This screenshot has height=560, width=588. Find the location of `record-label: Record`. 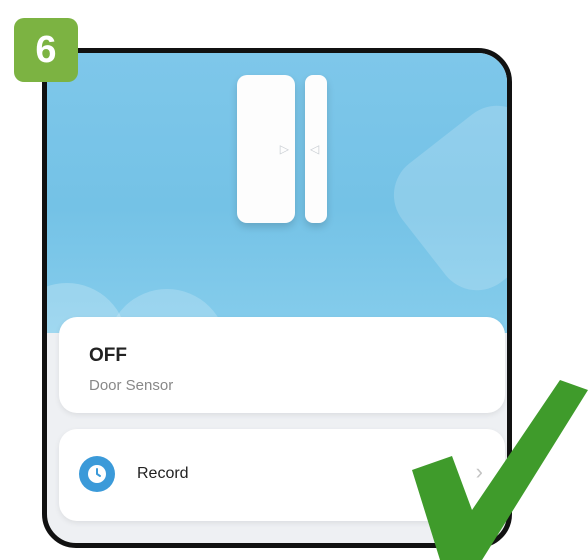

record-label: Record is located at coordinates (163, 473).